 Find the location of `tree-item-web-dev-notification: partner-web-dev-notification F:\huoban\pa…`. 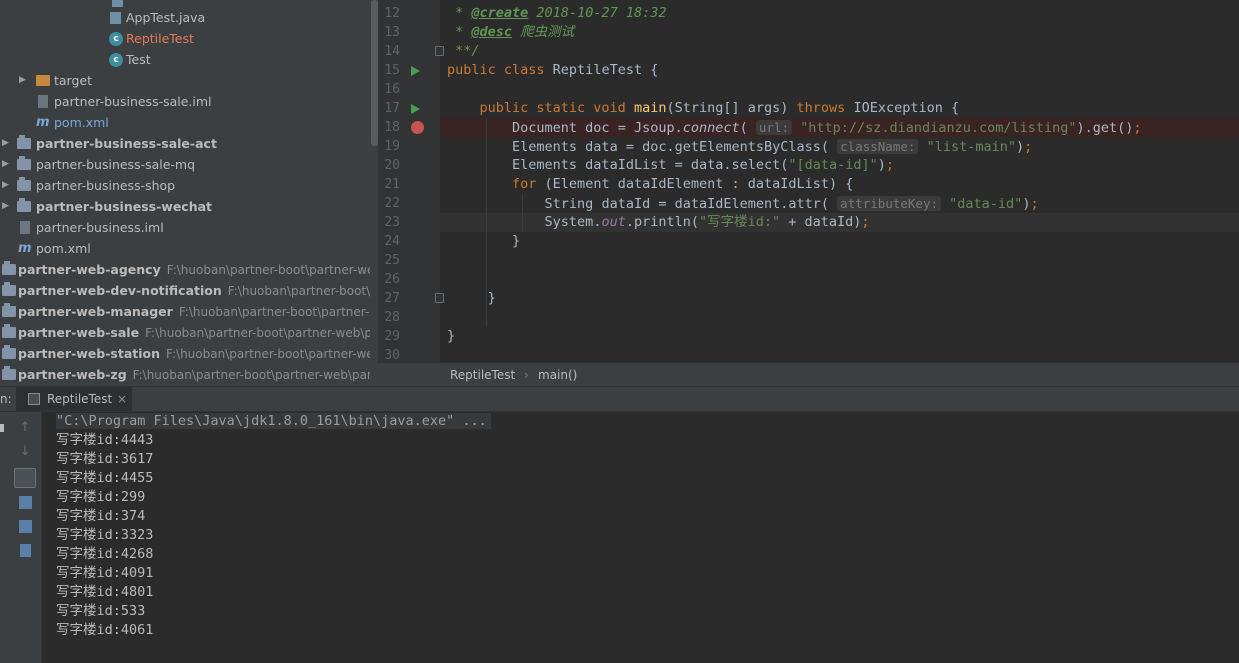

tree-item-web-dev-notification: partner-web-dev-notification F:\huoban\pa… is located at coordinates (185, 290).